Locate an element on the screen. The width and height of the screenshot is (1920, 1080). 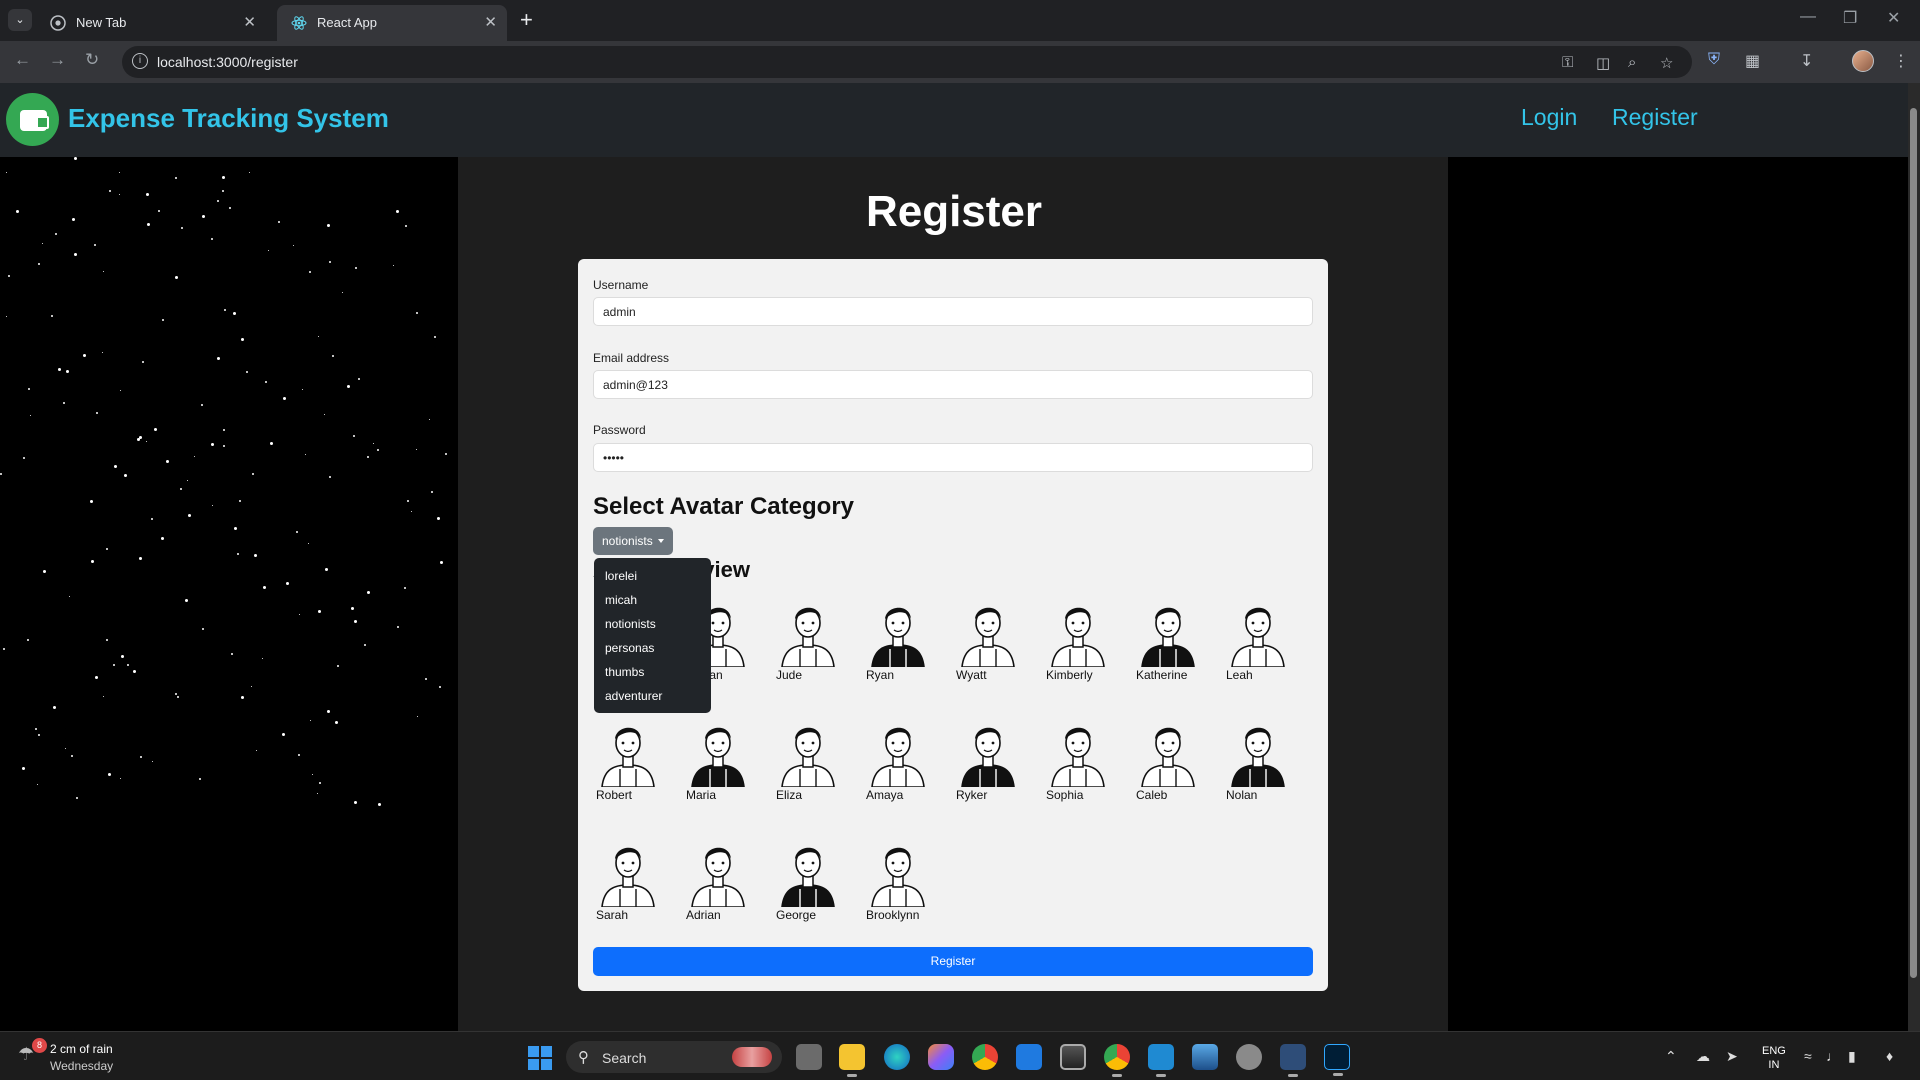
restore-icon: ❐ is located at coordinates (1850, 18).